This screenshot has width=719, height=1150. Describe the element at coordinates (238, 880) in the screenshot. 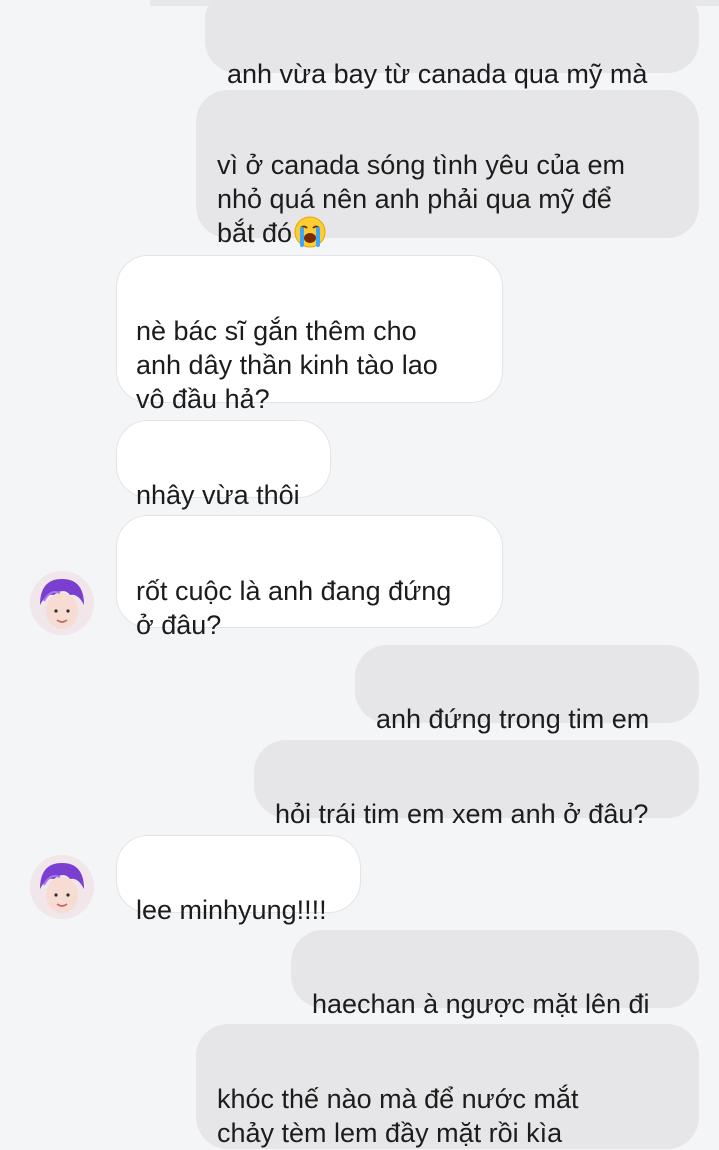

I see `incoming-message: lee minhyung!!!!` at that location.